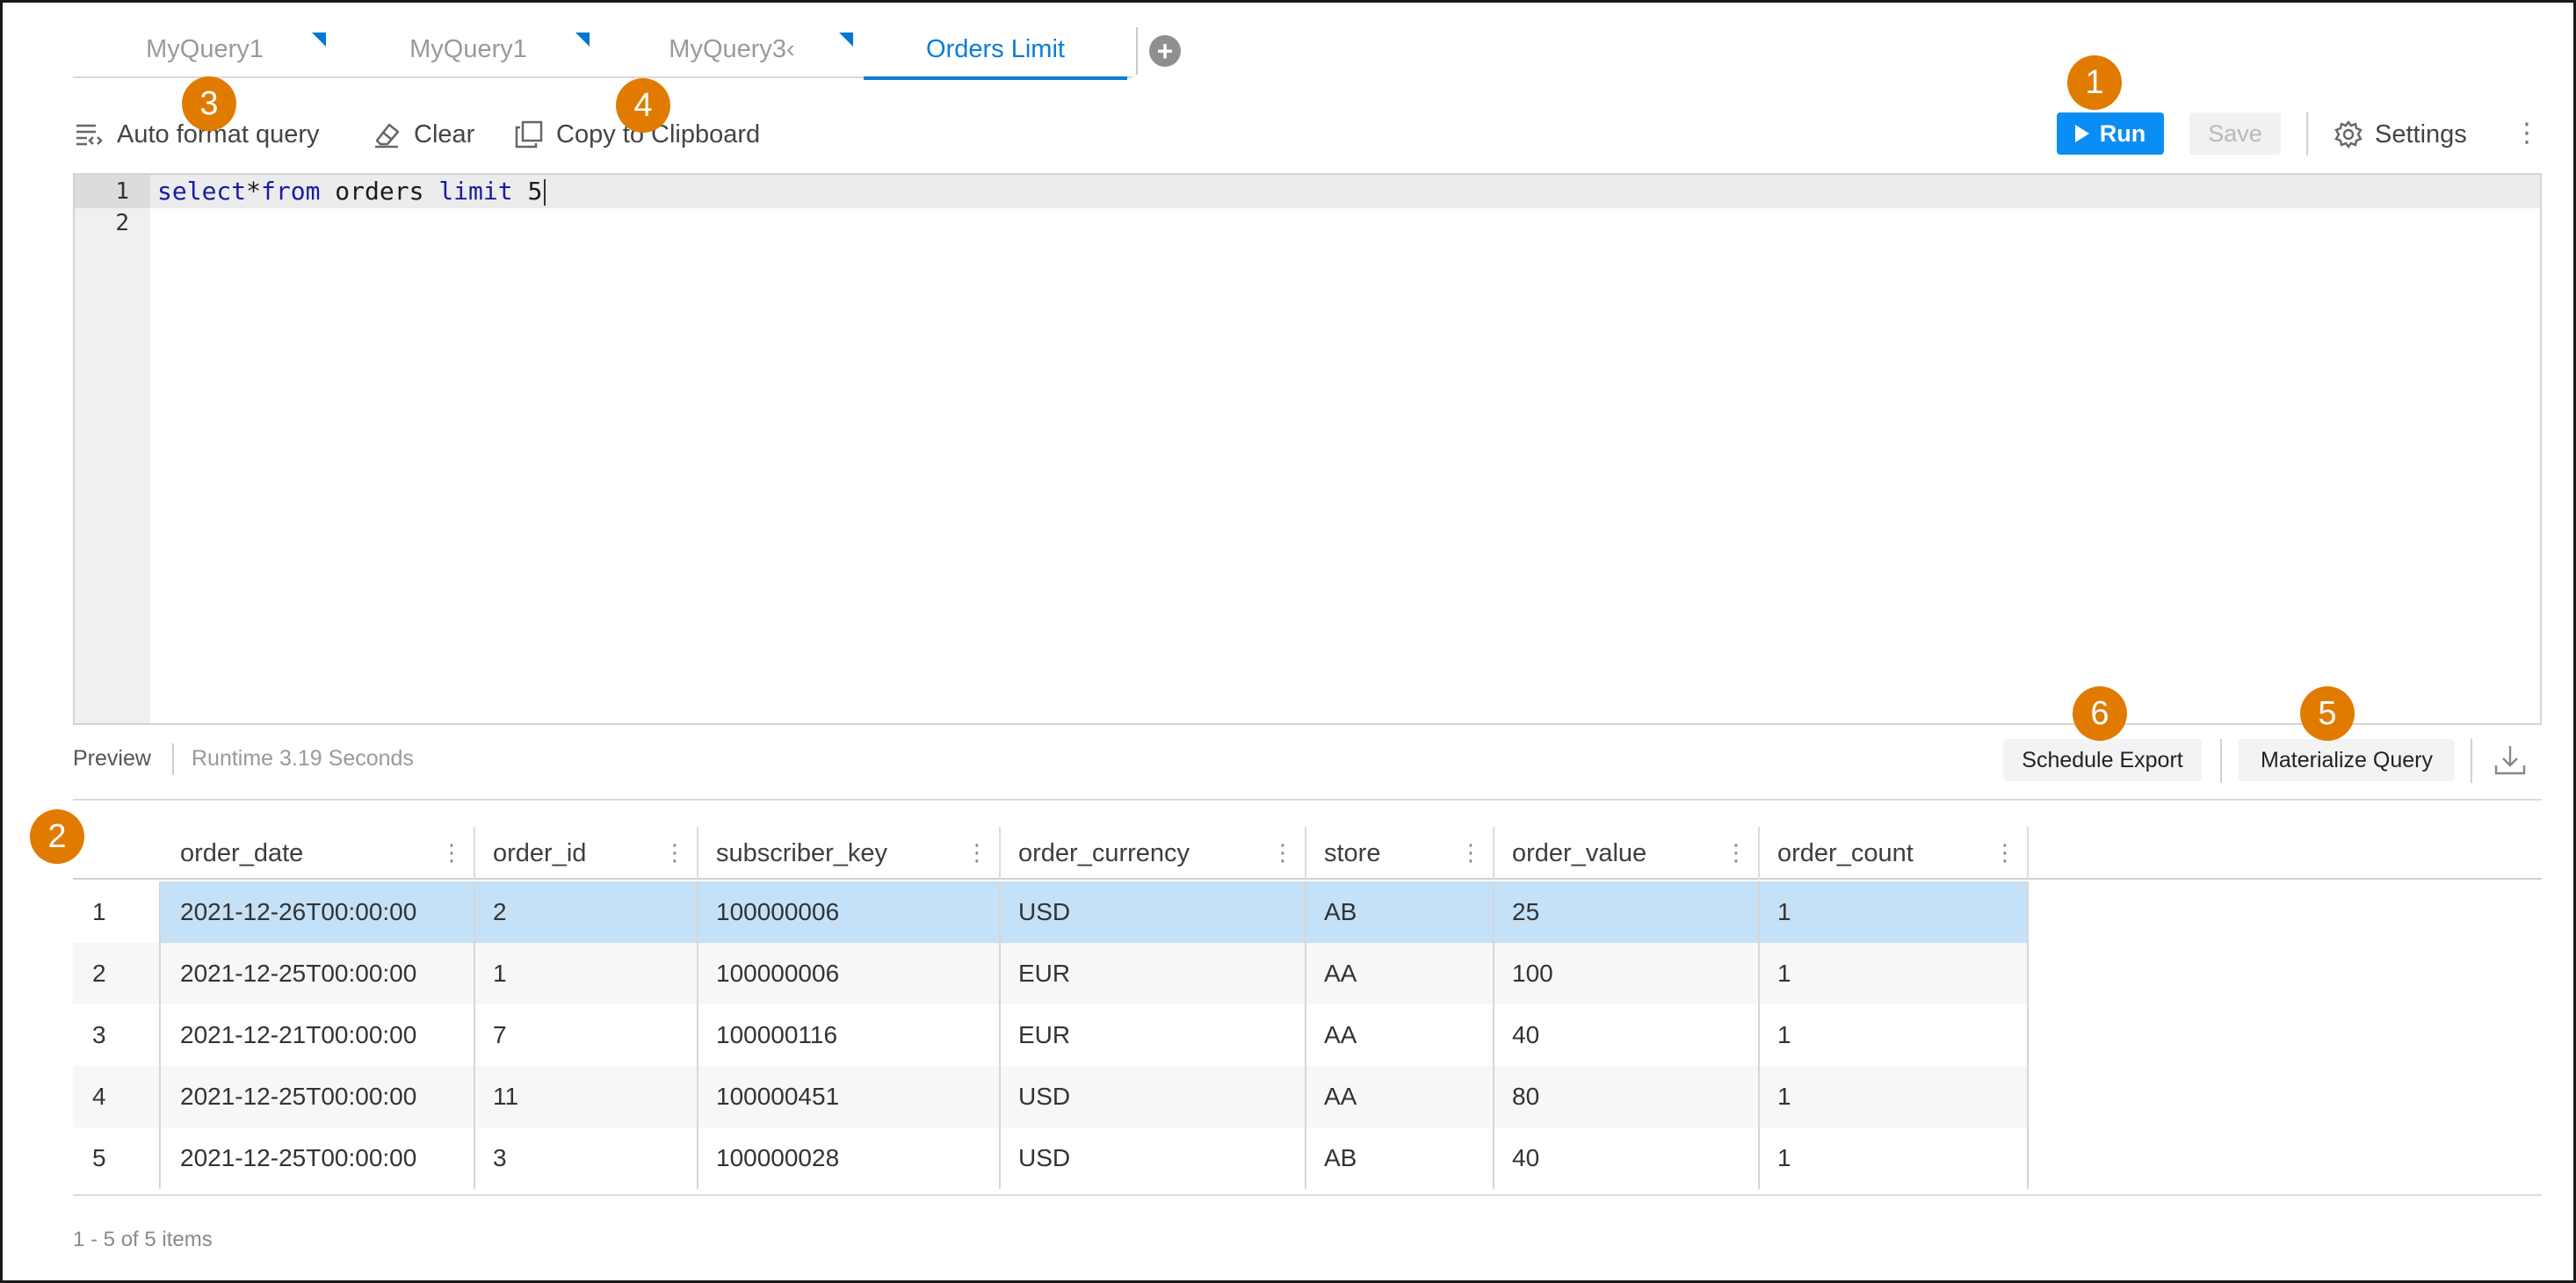 The height and width of the screenshot is (1283, 2576). What do you see at coordinates (2347, 760) in the screenshot?
I see `materialize-query-button: Materialize Query` at bounding box center [2347, 760].